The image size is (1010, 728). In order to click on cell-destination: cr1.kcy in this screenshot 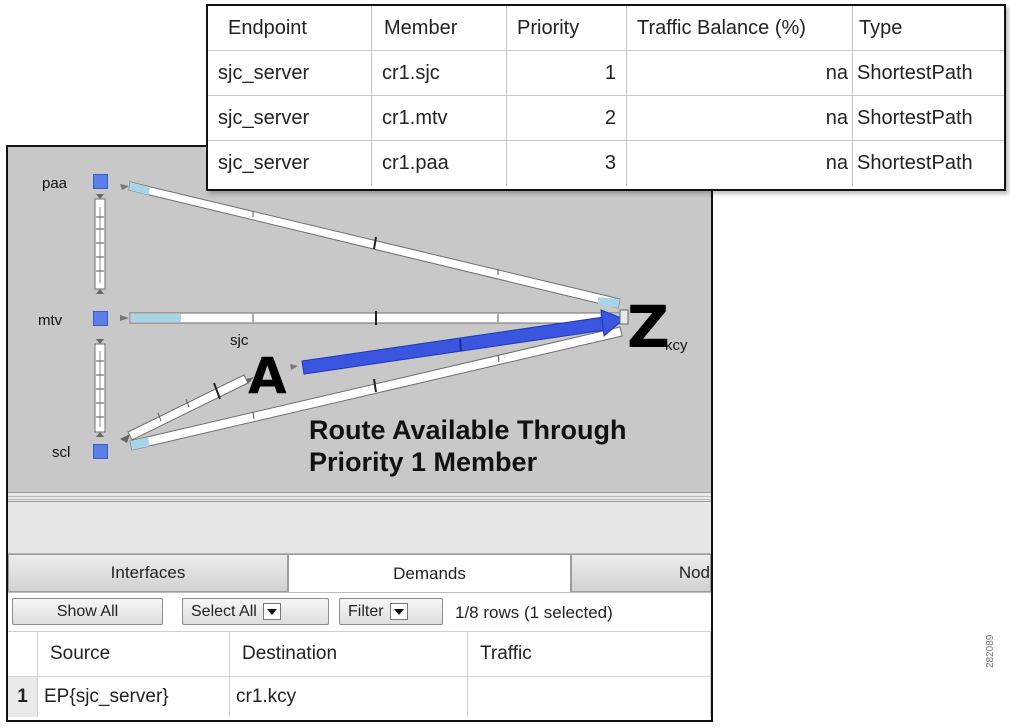, I will do `click(349, 697)`.